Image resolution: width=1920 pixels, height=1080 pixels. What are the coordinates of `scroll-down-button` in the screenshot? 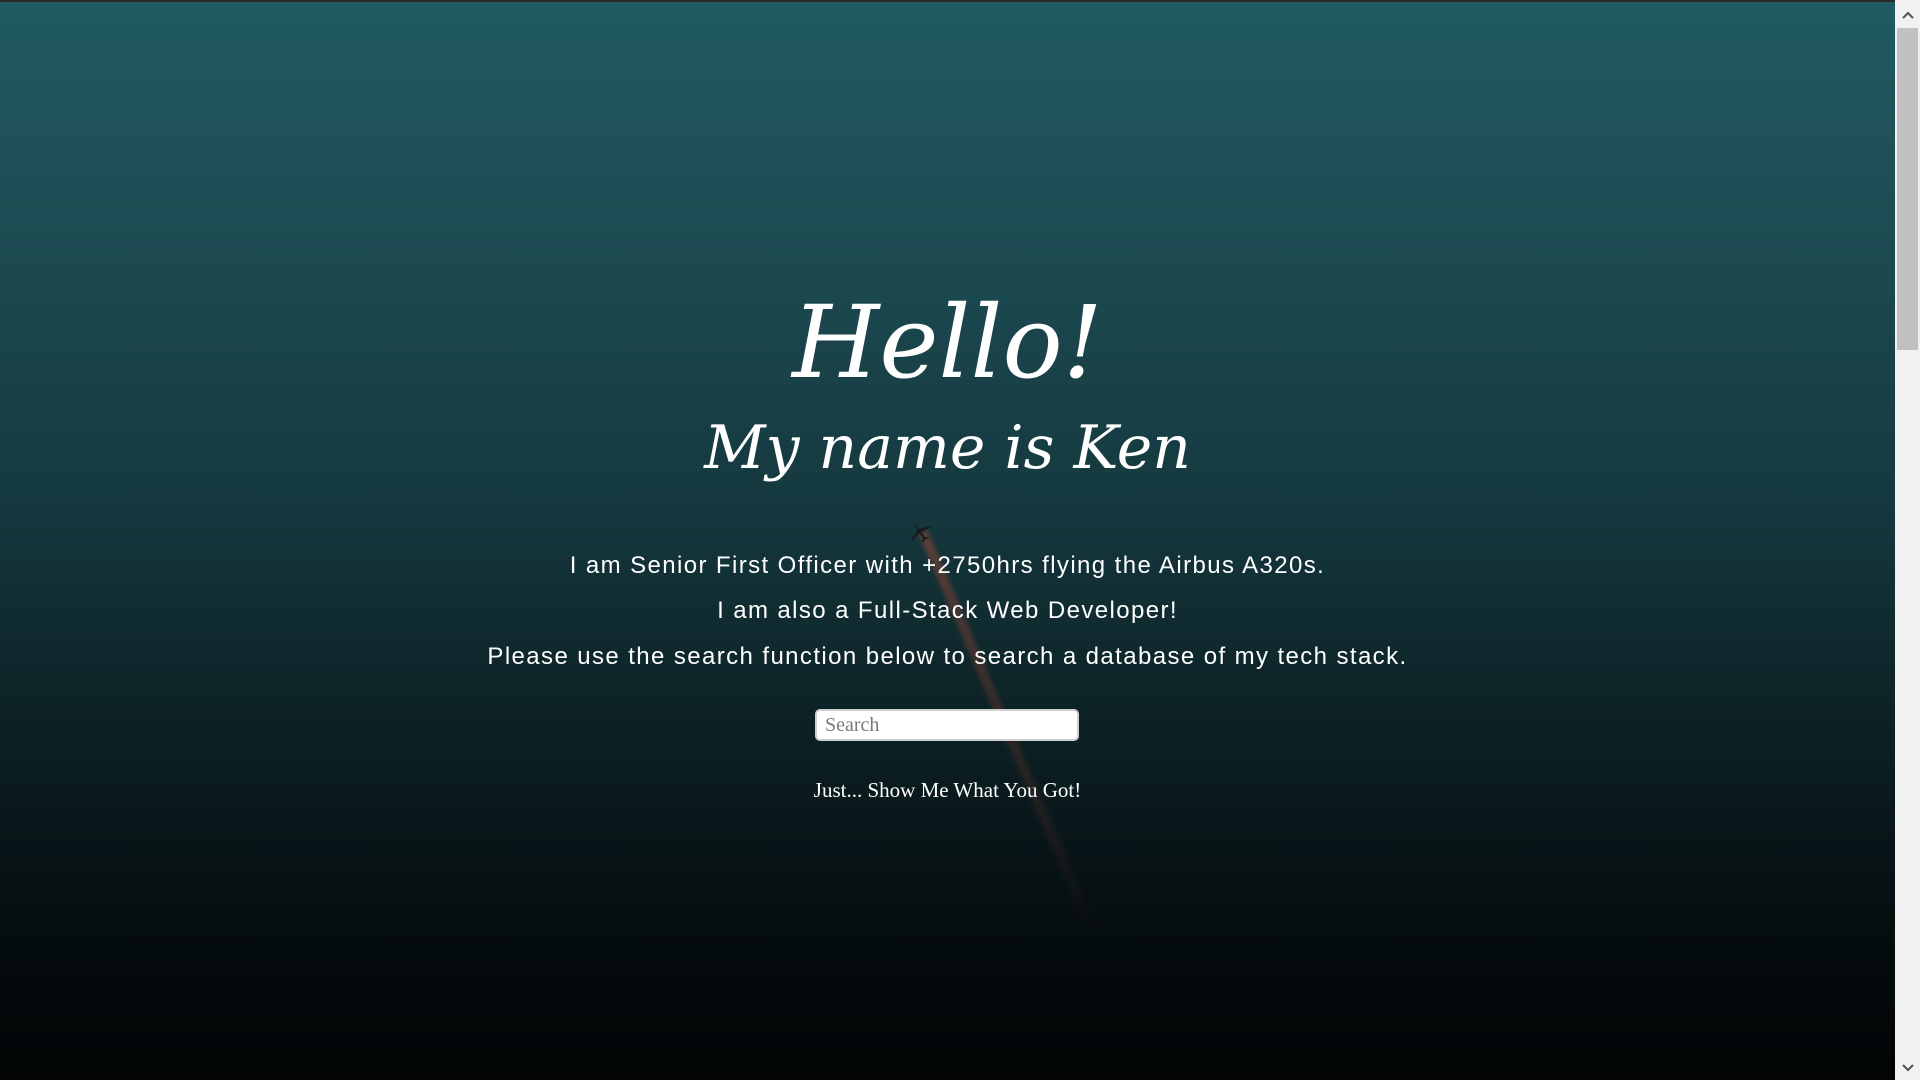 It's located at (1907, 1067).